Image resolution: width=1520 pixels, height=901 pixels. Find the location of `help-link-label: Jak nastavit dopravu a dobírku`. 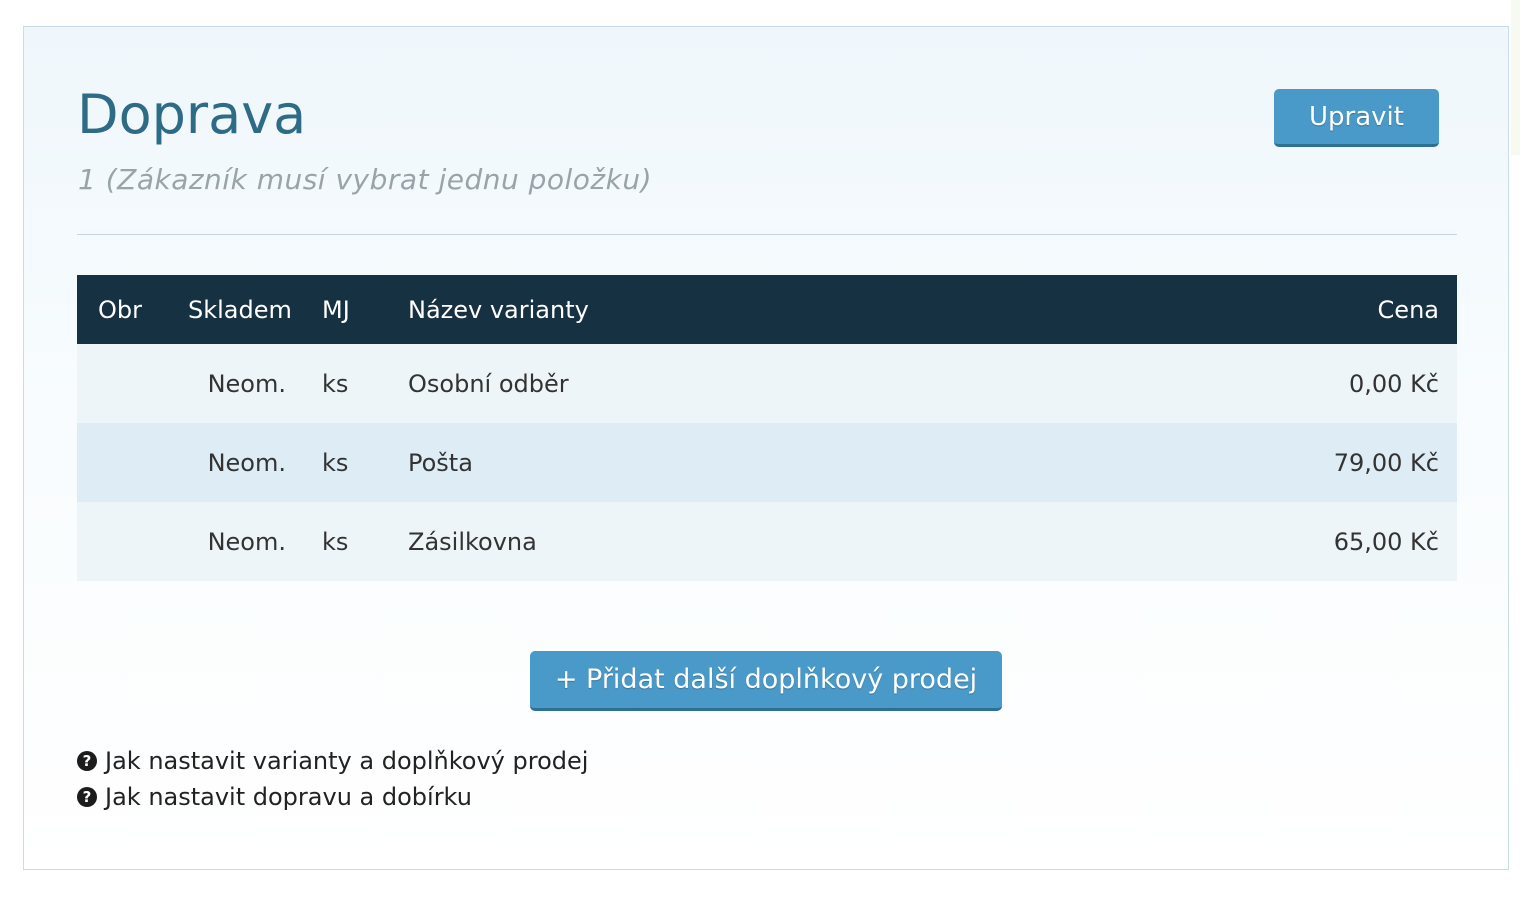

help-link-label: Jak nastavit dopravu a dobírku is located at coordinates (288, 797).